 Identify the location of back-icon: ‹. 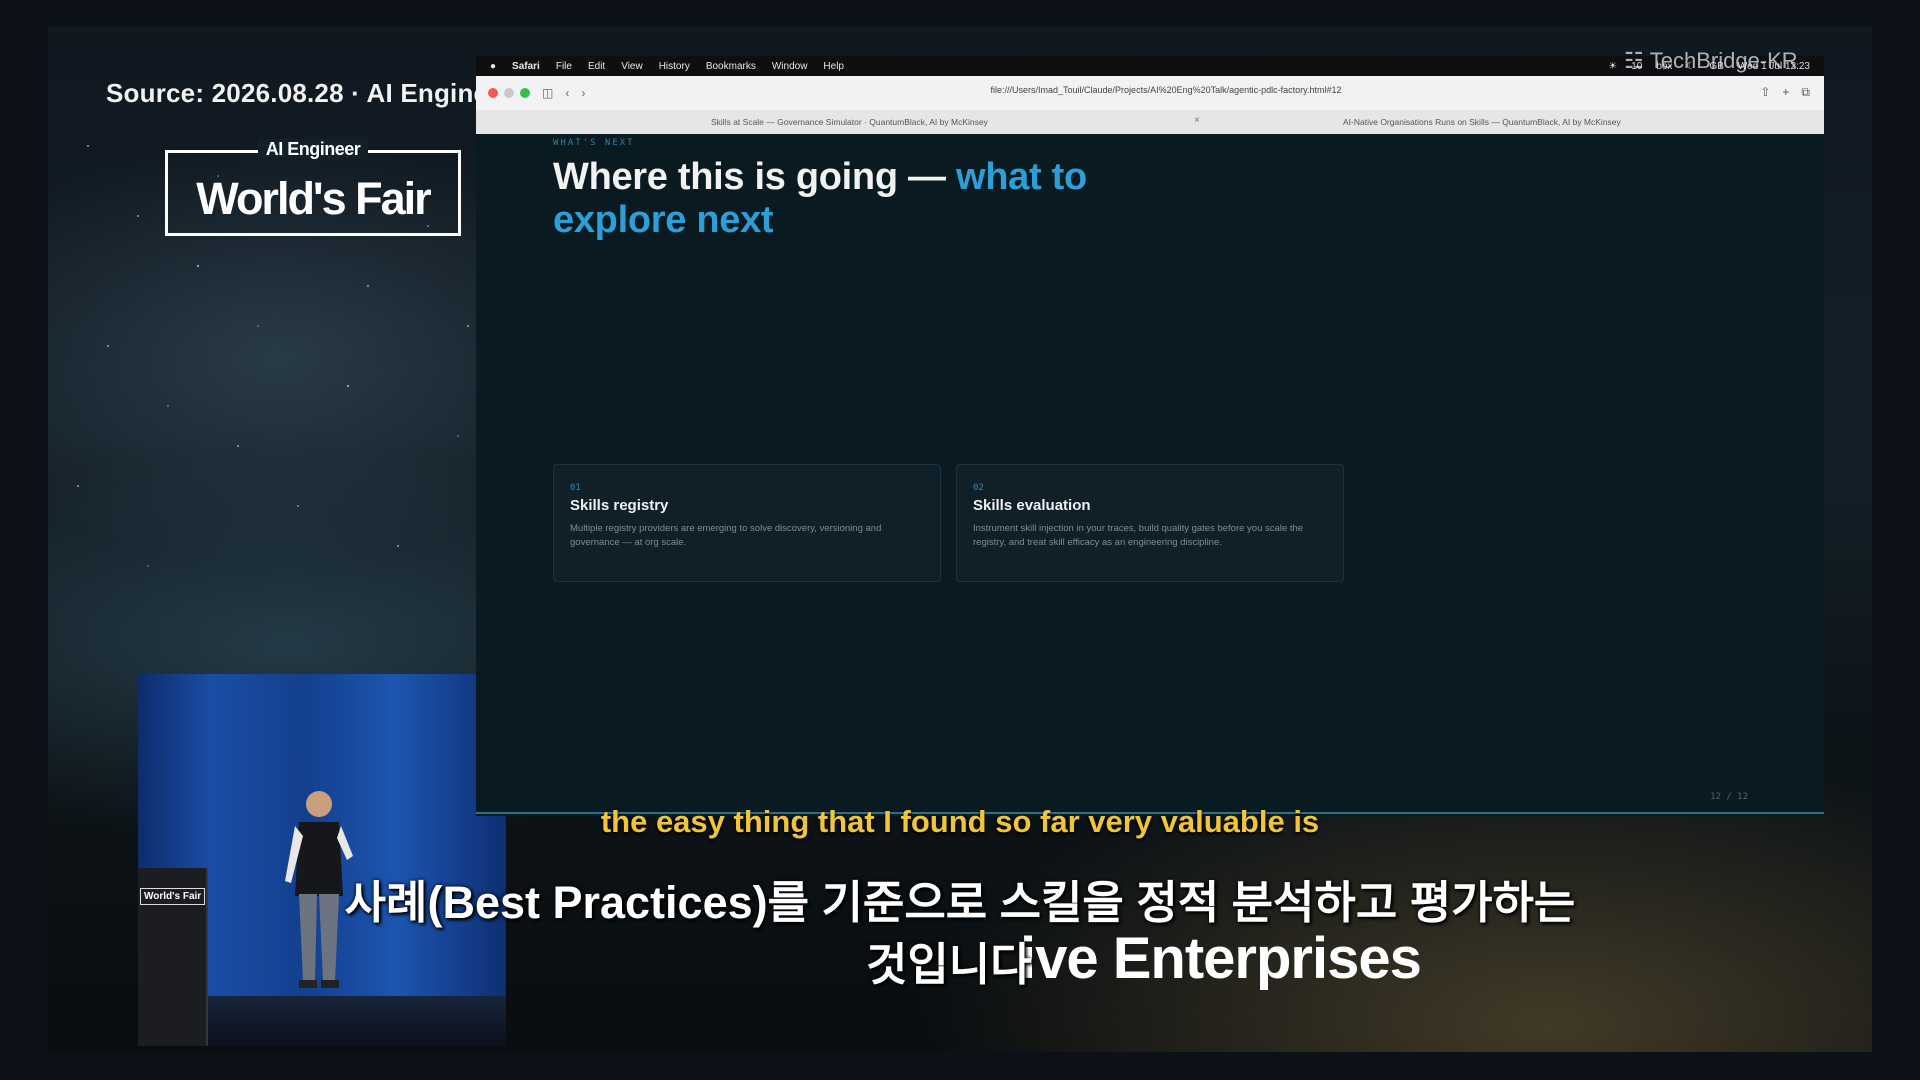
(567, 93).